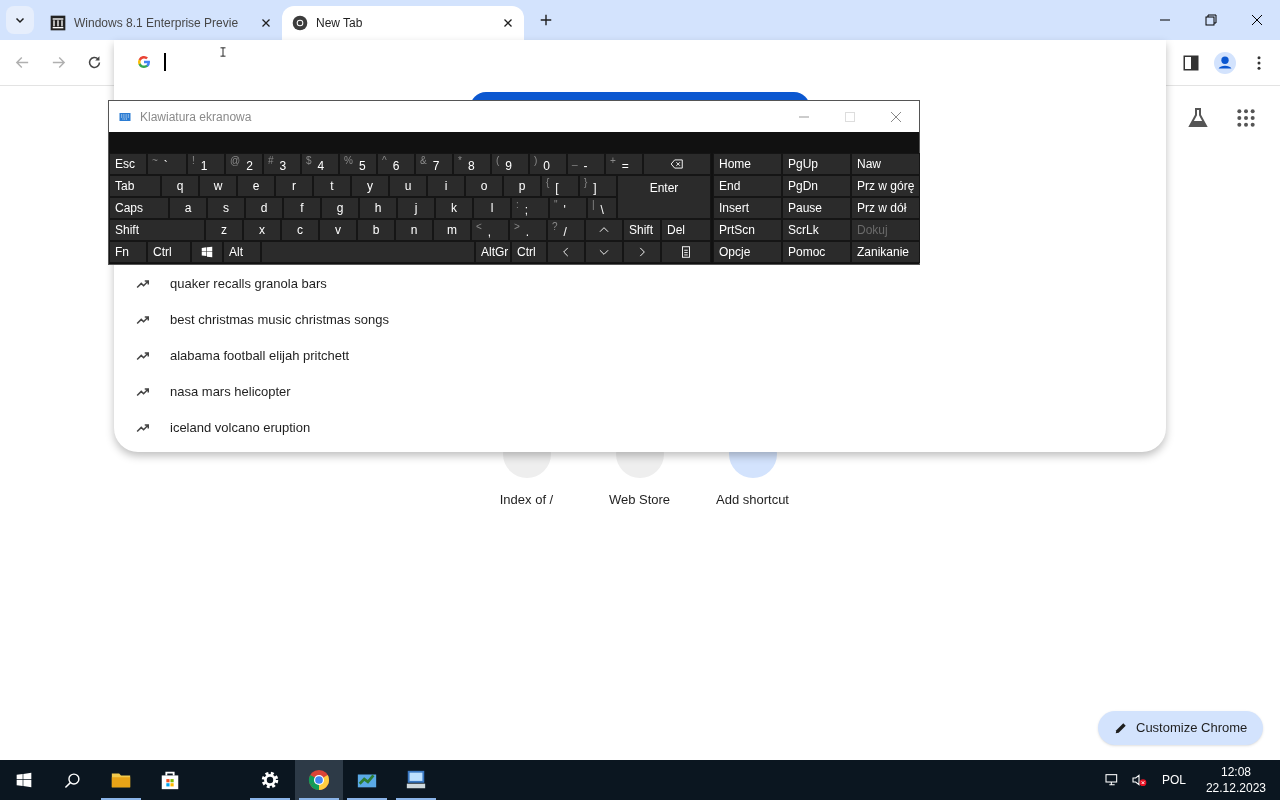  I want to click on keyboard-key: v, so click(338, 230).